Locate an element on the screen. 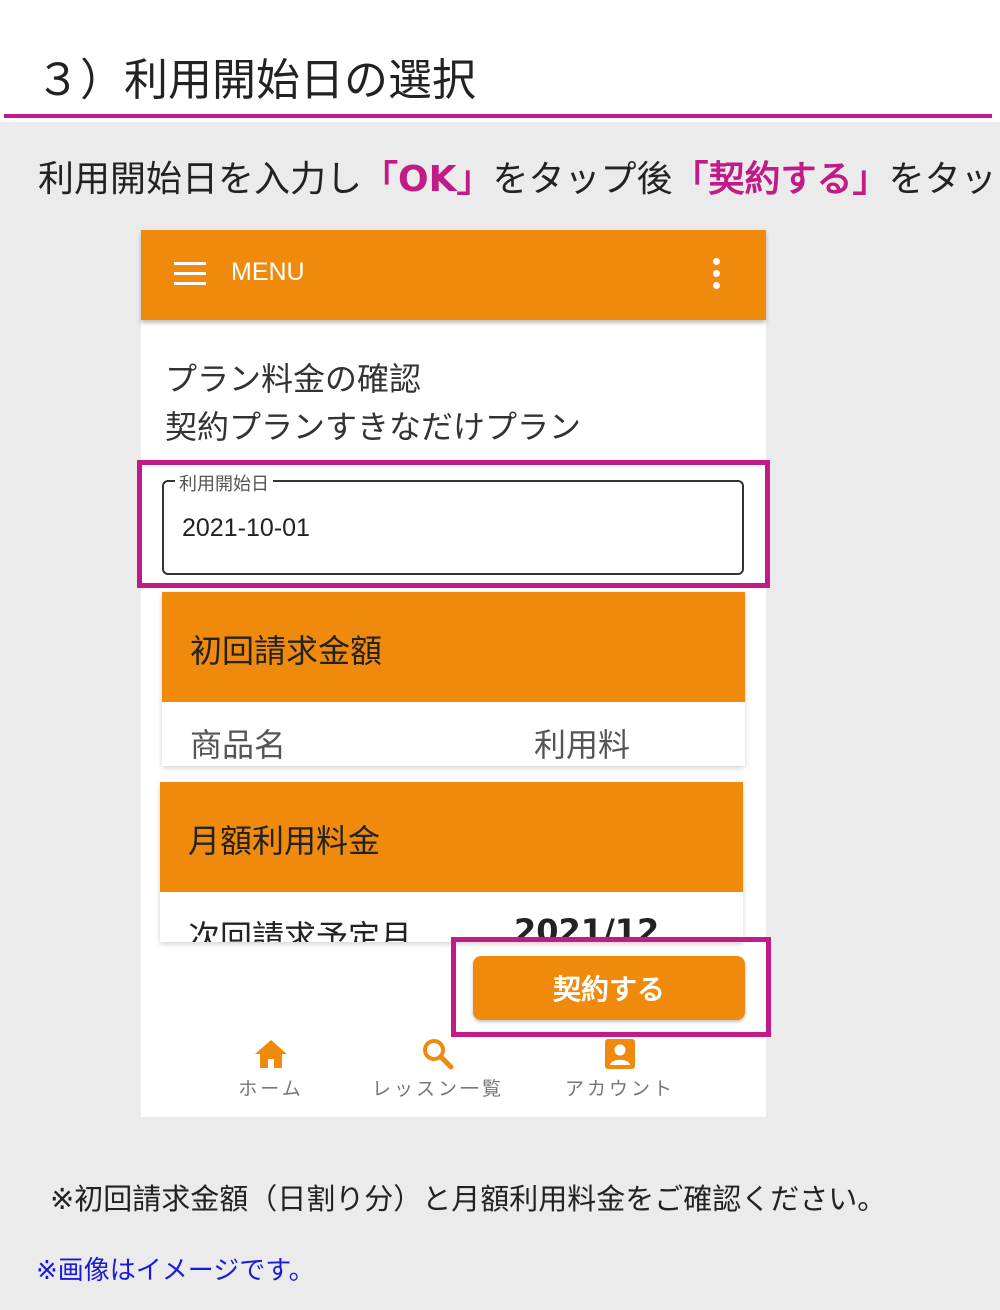  nav-account: アカウント is located at coordinates (620, 1069).